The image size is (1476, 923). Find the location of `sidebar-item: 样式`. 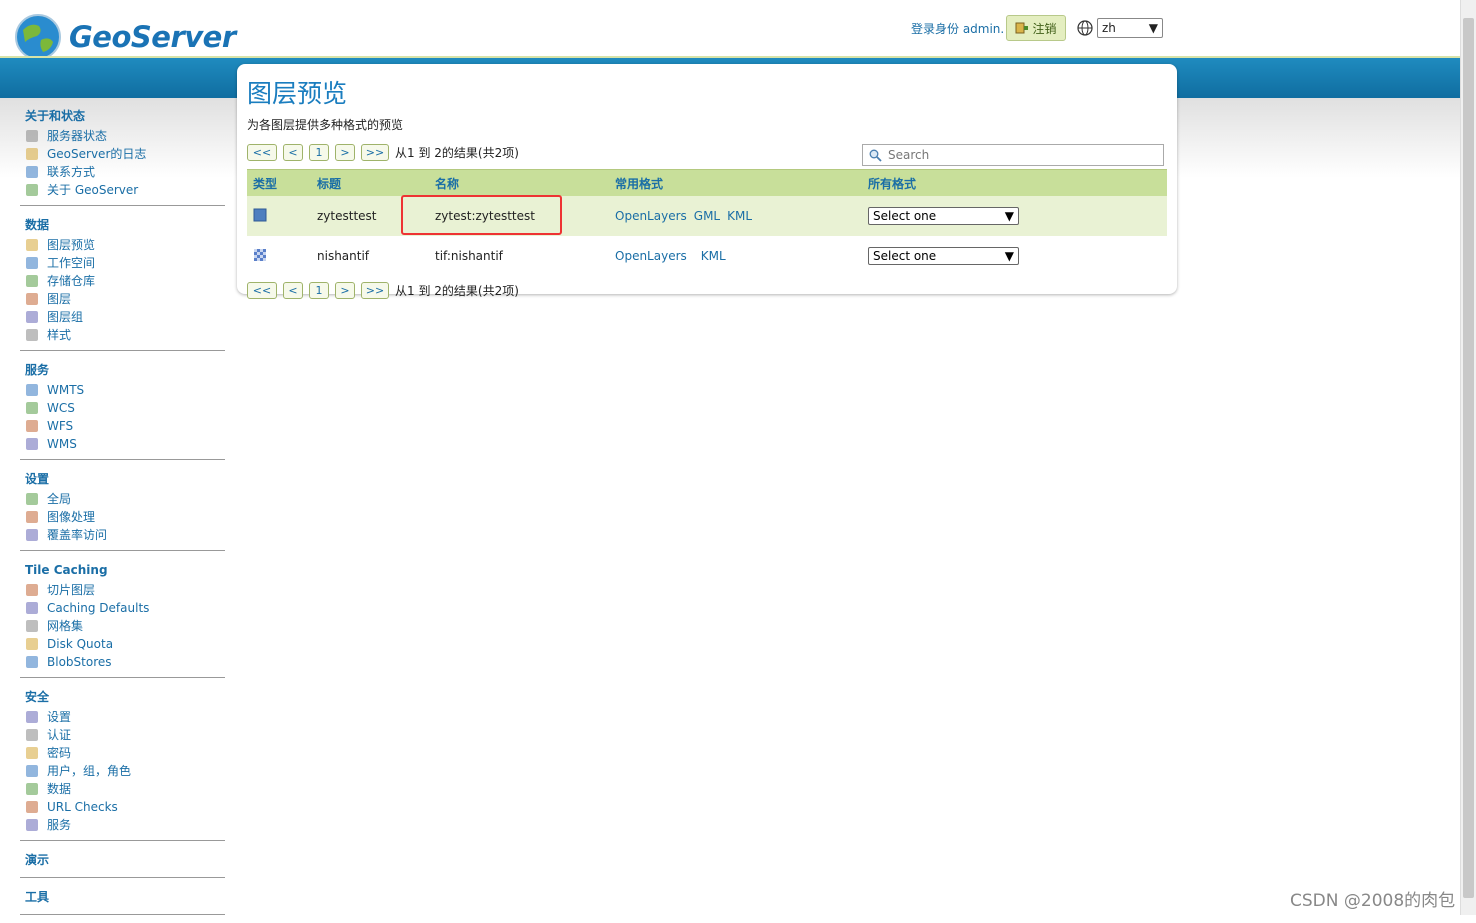

sidebar-item: 样式 is located at coordinates (122, 335).